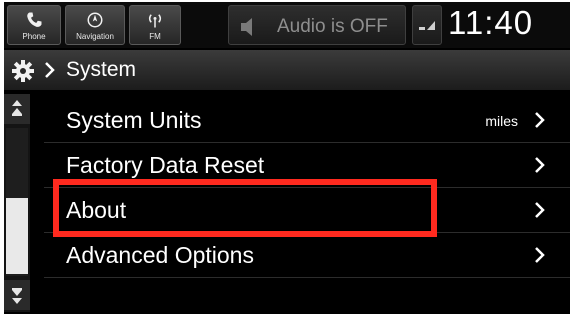 Image resolution: width=576 pixels, height=318 pixels. What do you see at coordinates (101, 69) in the screenshot?
I see `page-title: System` at bounding box center [101, 69].